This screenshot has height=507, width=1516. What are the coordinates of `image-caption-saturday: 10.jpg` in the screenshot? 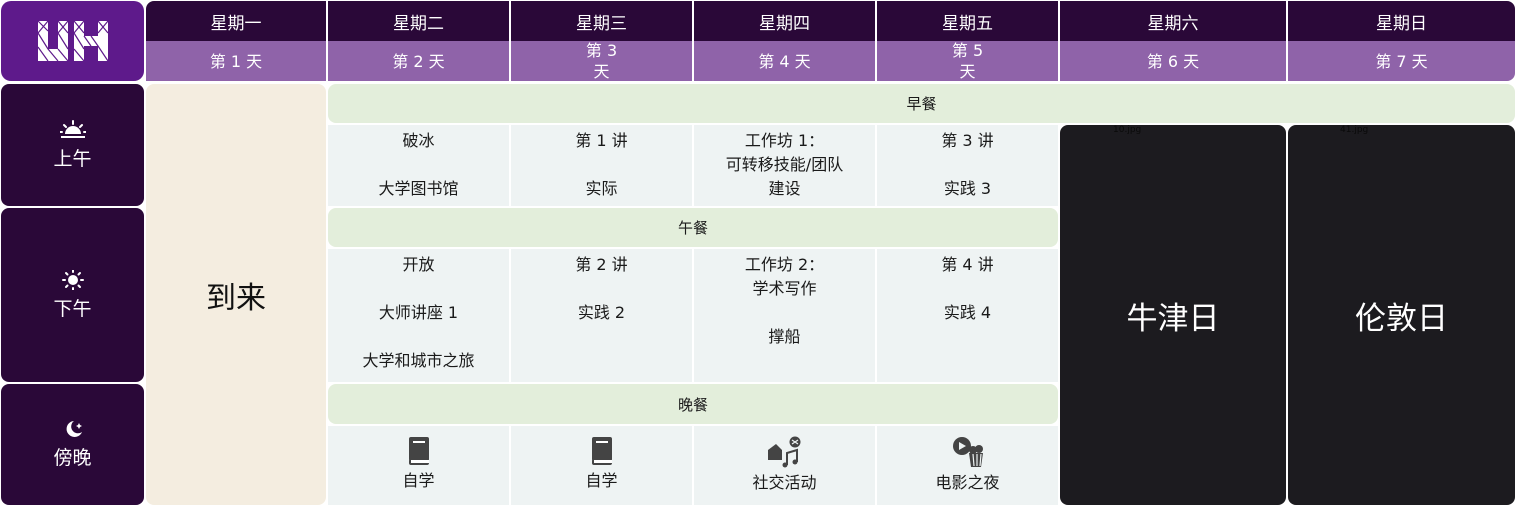 It's located at (1127, 130).